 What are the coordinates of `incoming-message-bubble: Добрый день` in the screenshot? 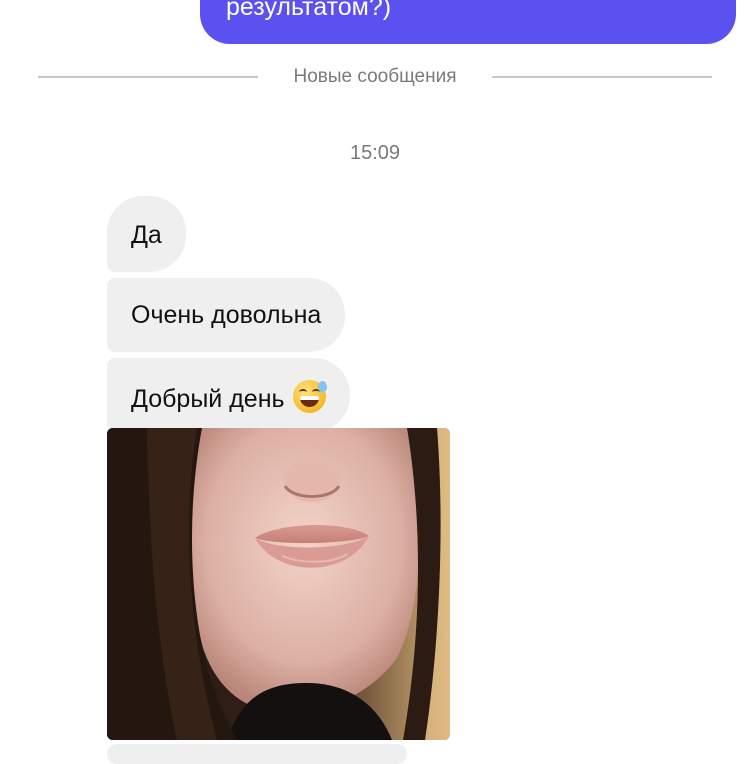 It's located at (228, 395).